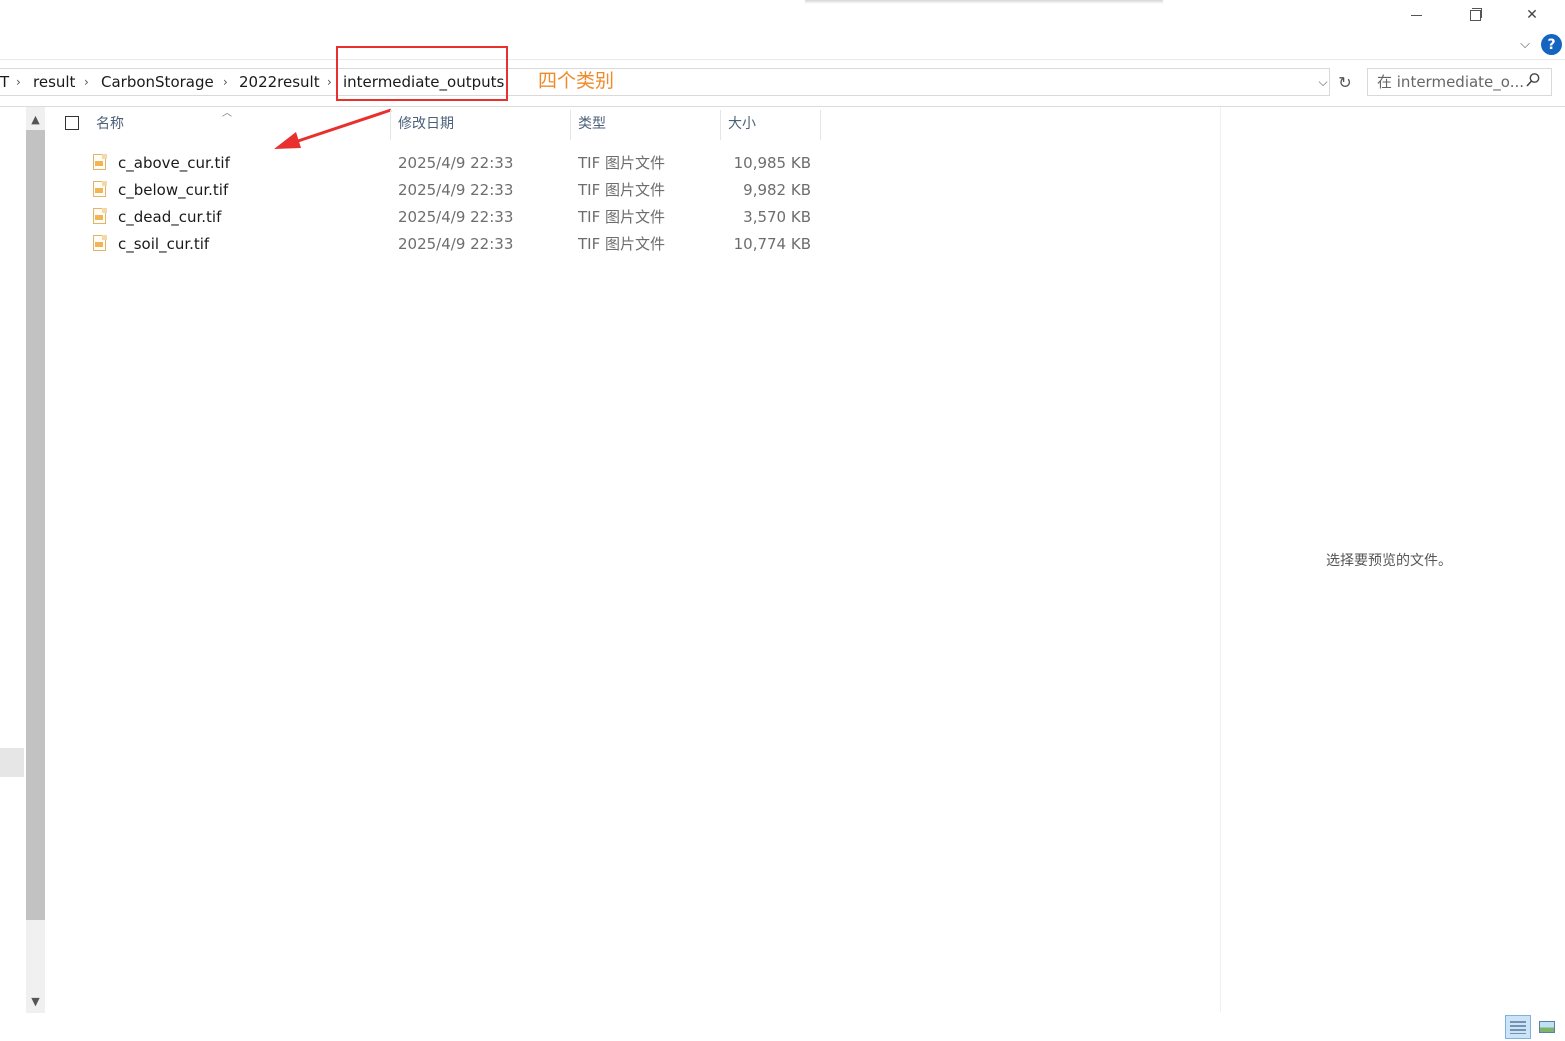 This screenshot has width=1565, height=1041. Describe the element at coordinates (1220, 559) in the screenshot. I see `preview-pane-divider` at that location.